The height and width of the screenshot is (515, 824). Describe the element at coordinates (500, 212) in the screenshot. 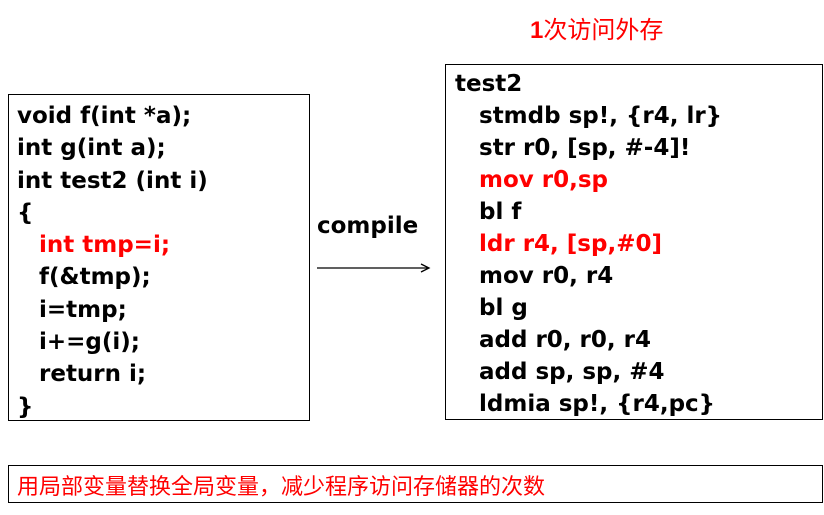

I see `asm-line: bl f` at that location.